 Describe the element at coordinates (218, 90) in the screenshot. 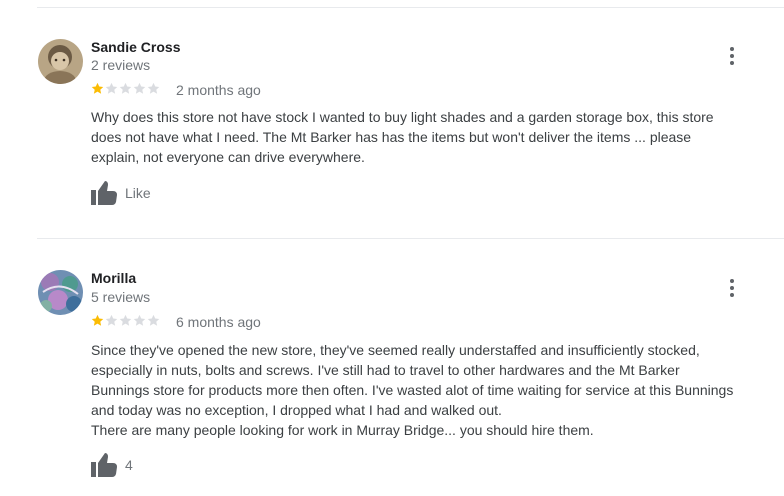

I see `review-date: 2 months ago` at that location.